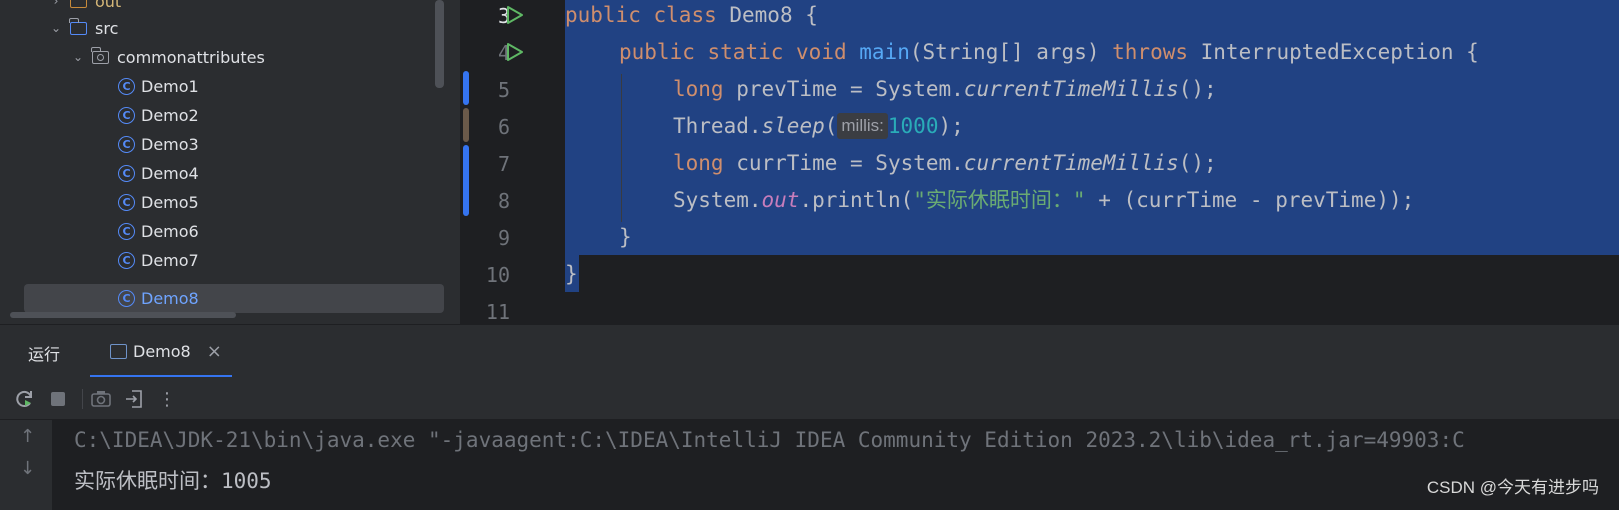 The height and width of the screenshot is (510, 1619). What do you see at coordinates (170, 86) in the screenshot?
I see `tree-item-label: Demo1` at bounding box center [170, 86].